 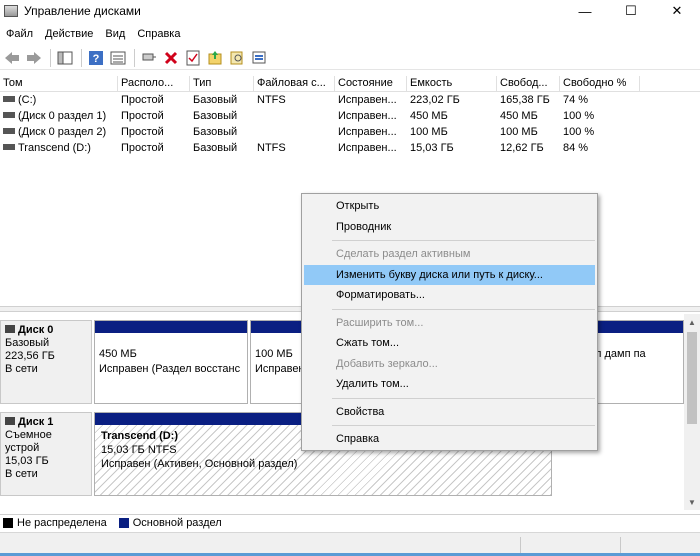 What do you see at coordinates (692, 502) in the screenshot?
I see `scroll-down-icon: ▼` at bounding box center [692, 502].